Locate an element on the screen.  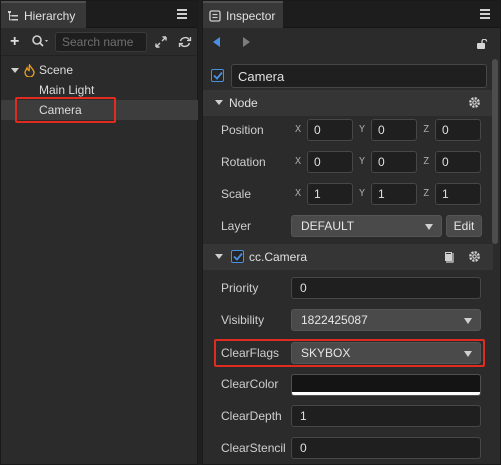
rotation-row: Rotation X Y Z is located at coordinates (348, 162).